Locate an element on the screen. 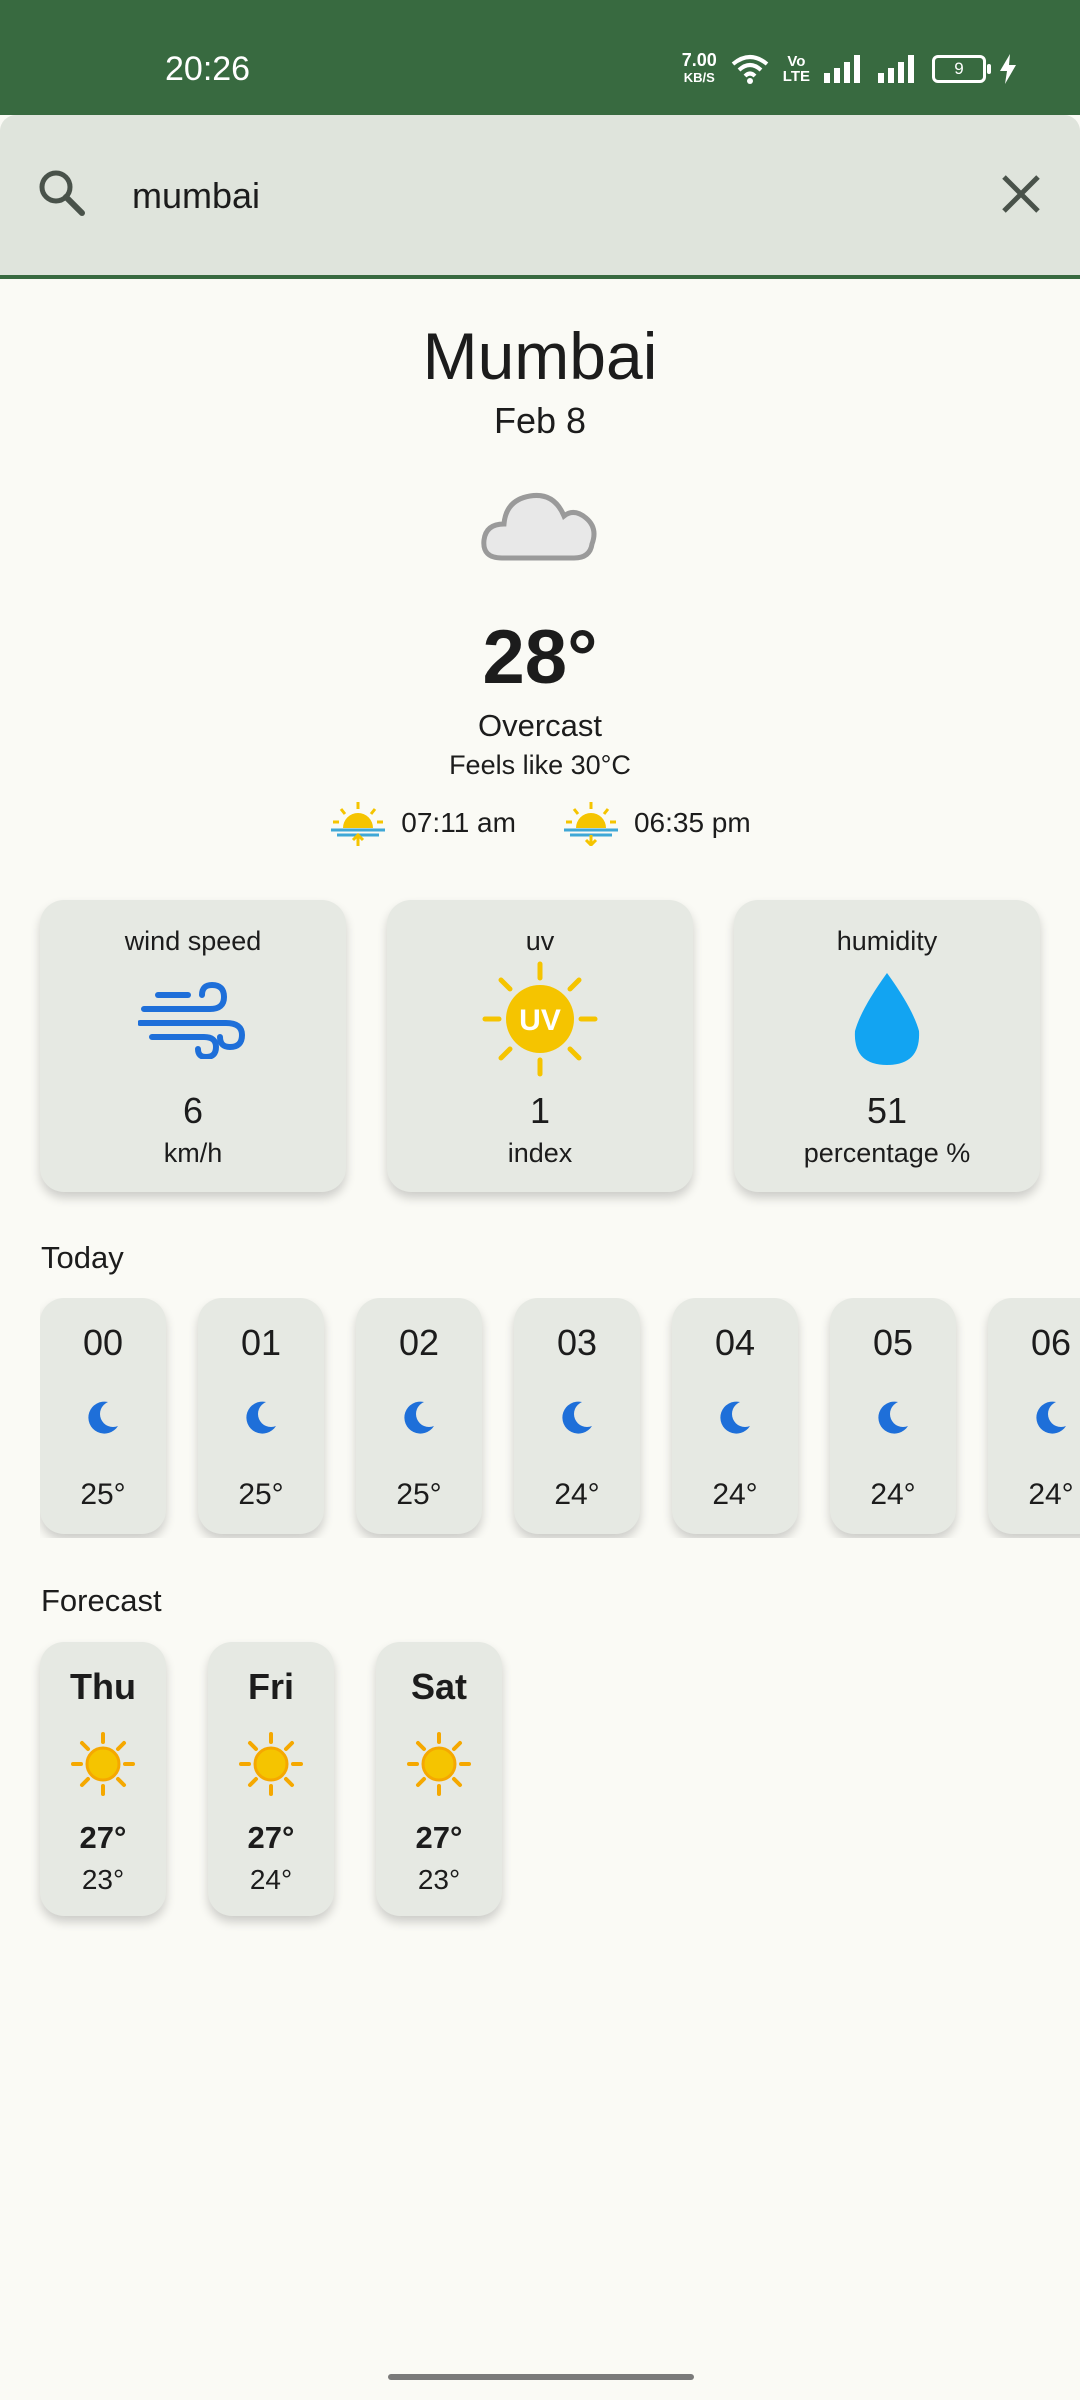 Image resolution: width=1080 pixels, height=2400 pixels. condition-text: Overcast is located at coordinates (540, 725).